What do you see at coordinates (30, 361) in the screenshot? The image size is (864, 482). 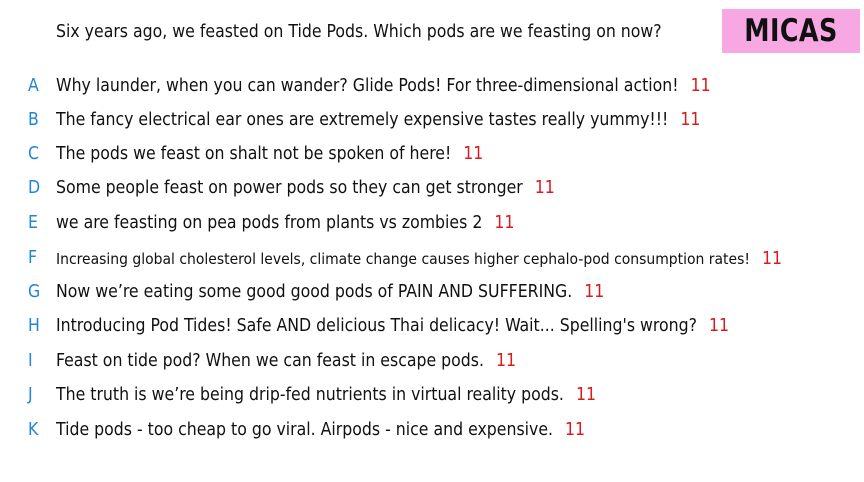 I see `answer-letter: I` at bounding box center [30, 361].